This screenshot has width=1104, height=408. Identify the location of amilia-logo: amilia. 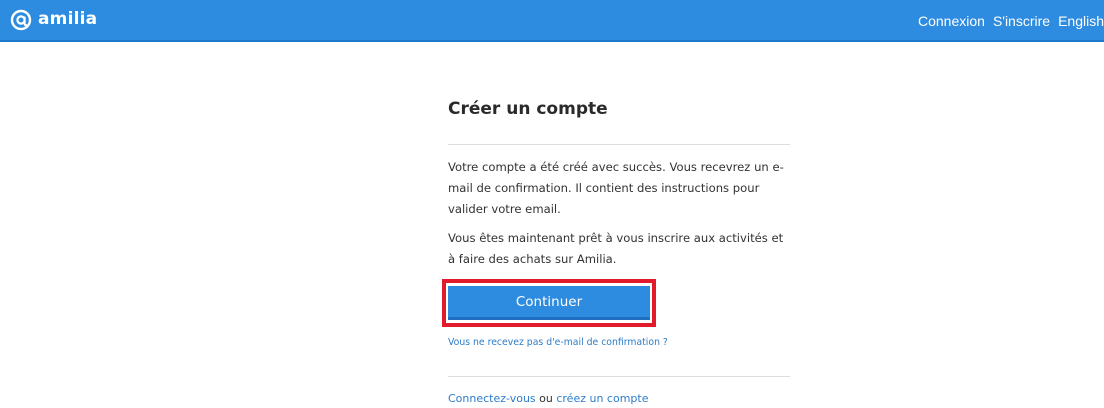
(53, 20).